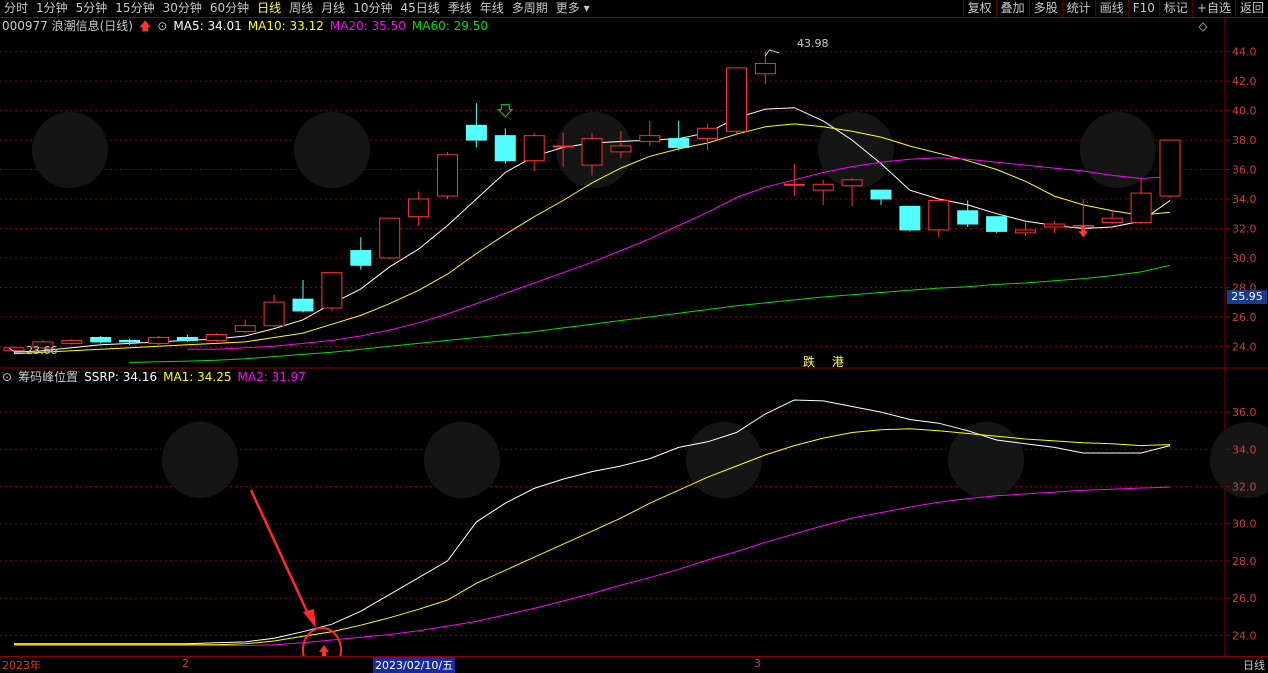 The image size is (1268, 673). I want to click on y-tick-label: 36.0, so click(1244, 170).